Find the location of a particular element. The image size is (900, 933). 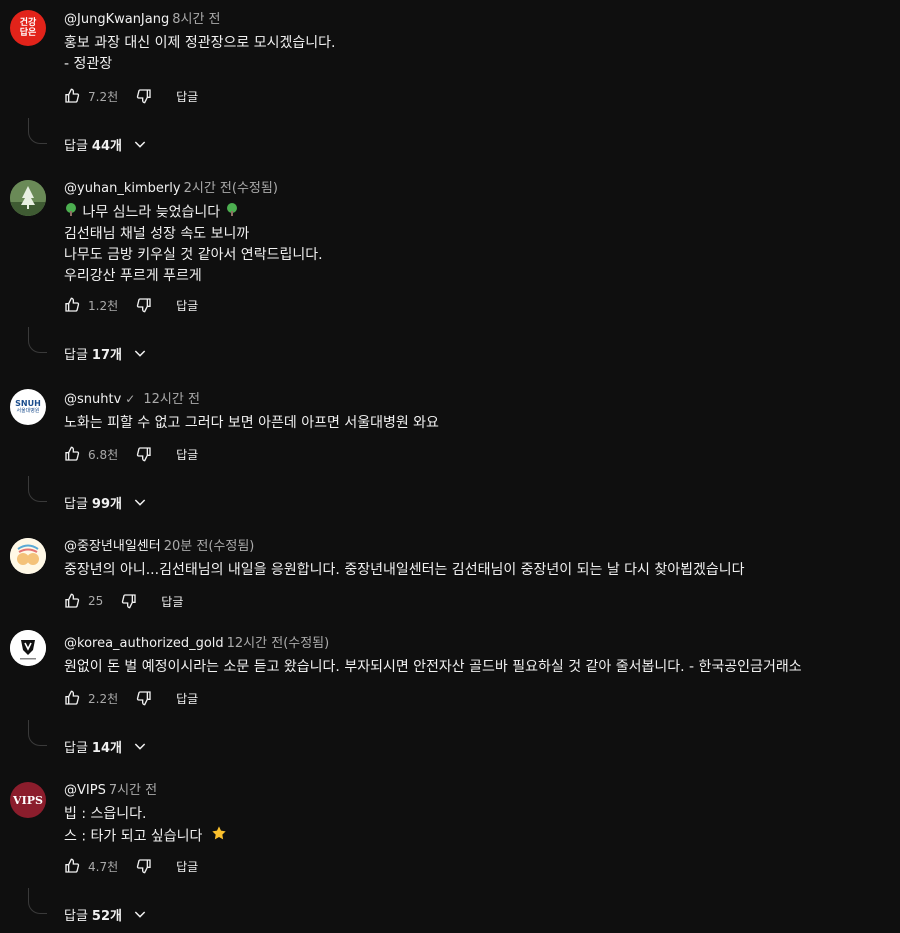

comment-line: 노화는 피할 수 없고 그러다 보면 아픈데 아프면 서울대병원 와요 is located at coordinates (251, 423).